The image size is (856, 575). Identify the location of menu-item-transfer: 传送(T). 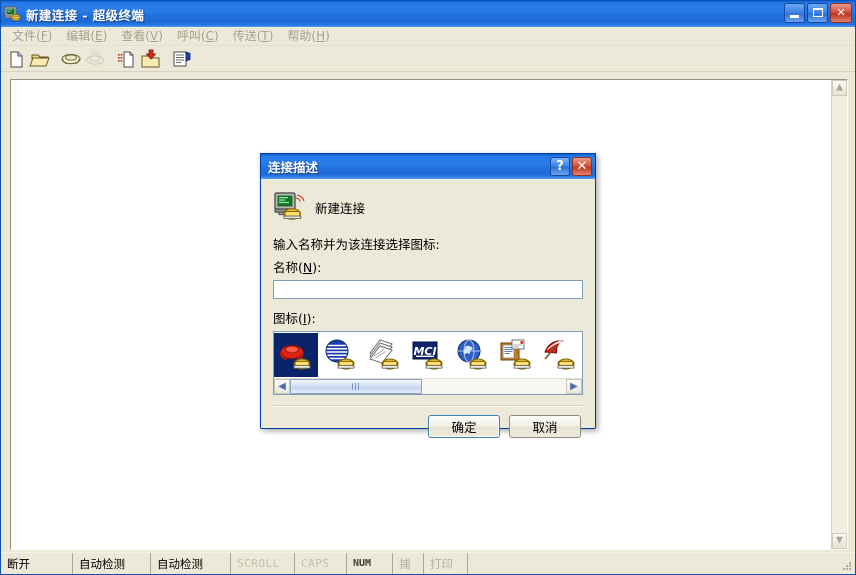
(253, 36).